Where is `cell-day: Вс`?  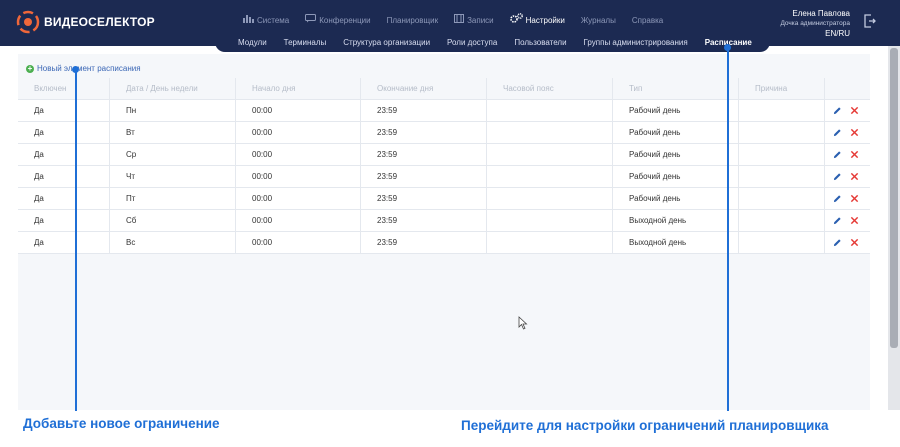
cell-day: Вс is located at coordinates (173, 242).